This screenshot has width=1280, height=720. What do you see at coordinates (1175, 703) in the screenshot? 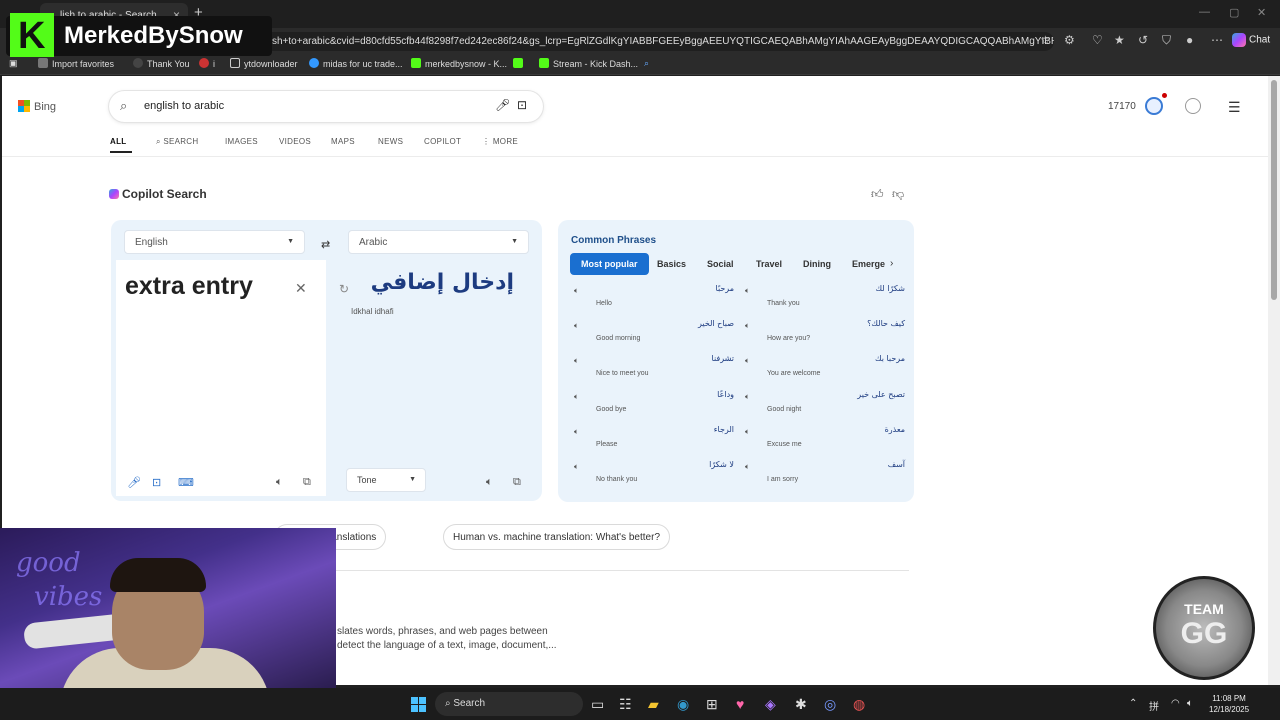
I see `wifi-icon: ◠` at bounding box center [1175, 703].